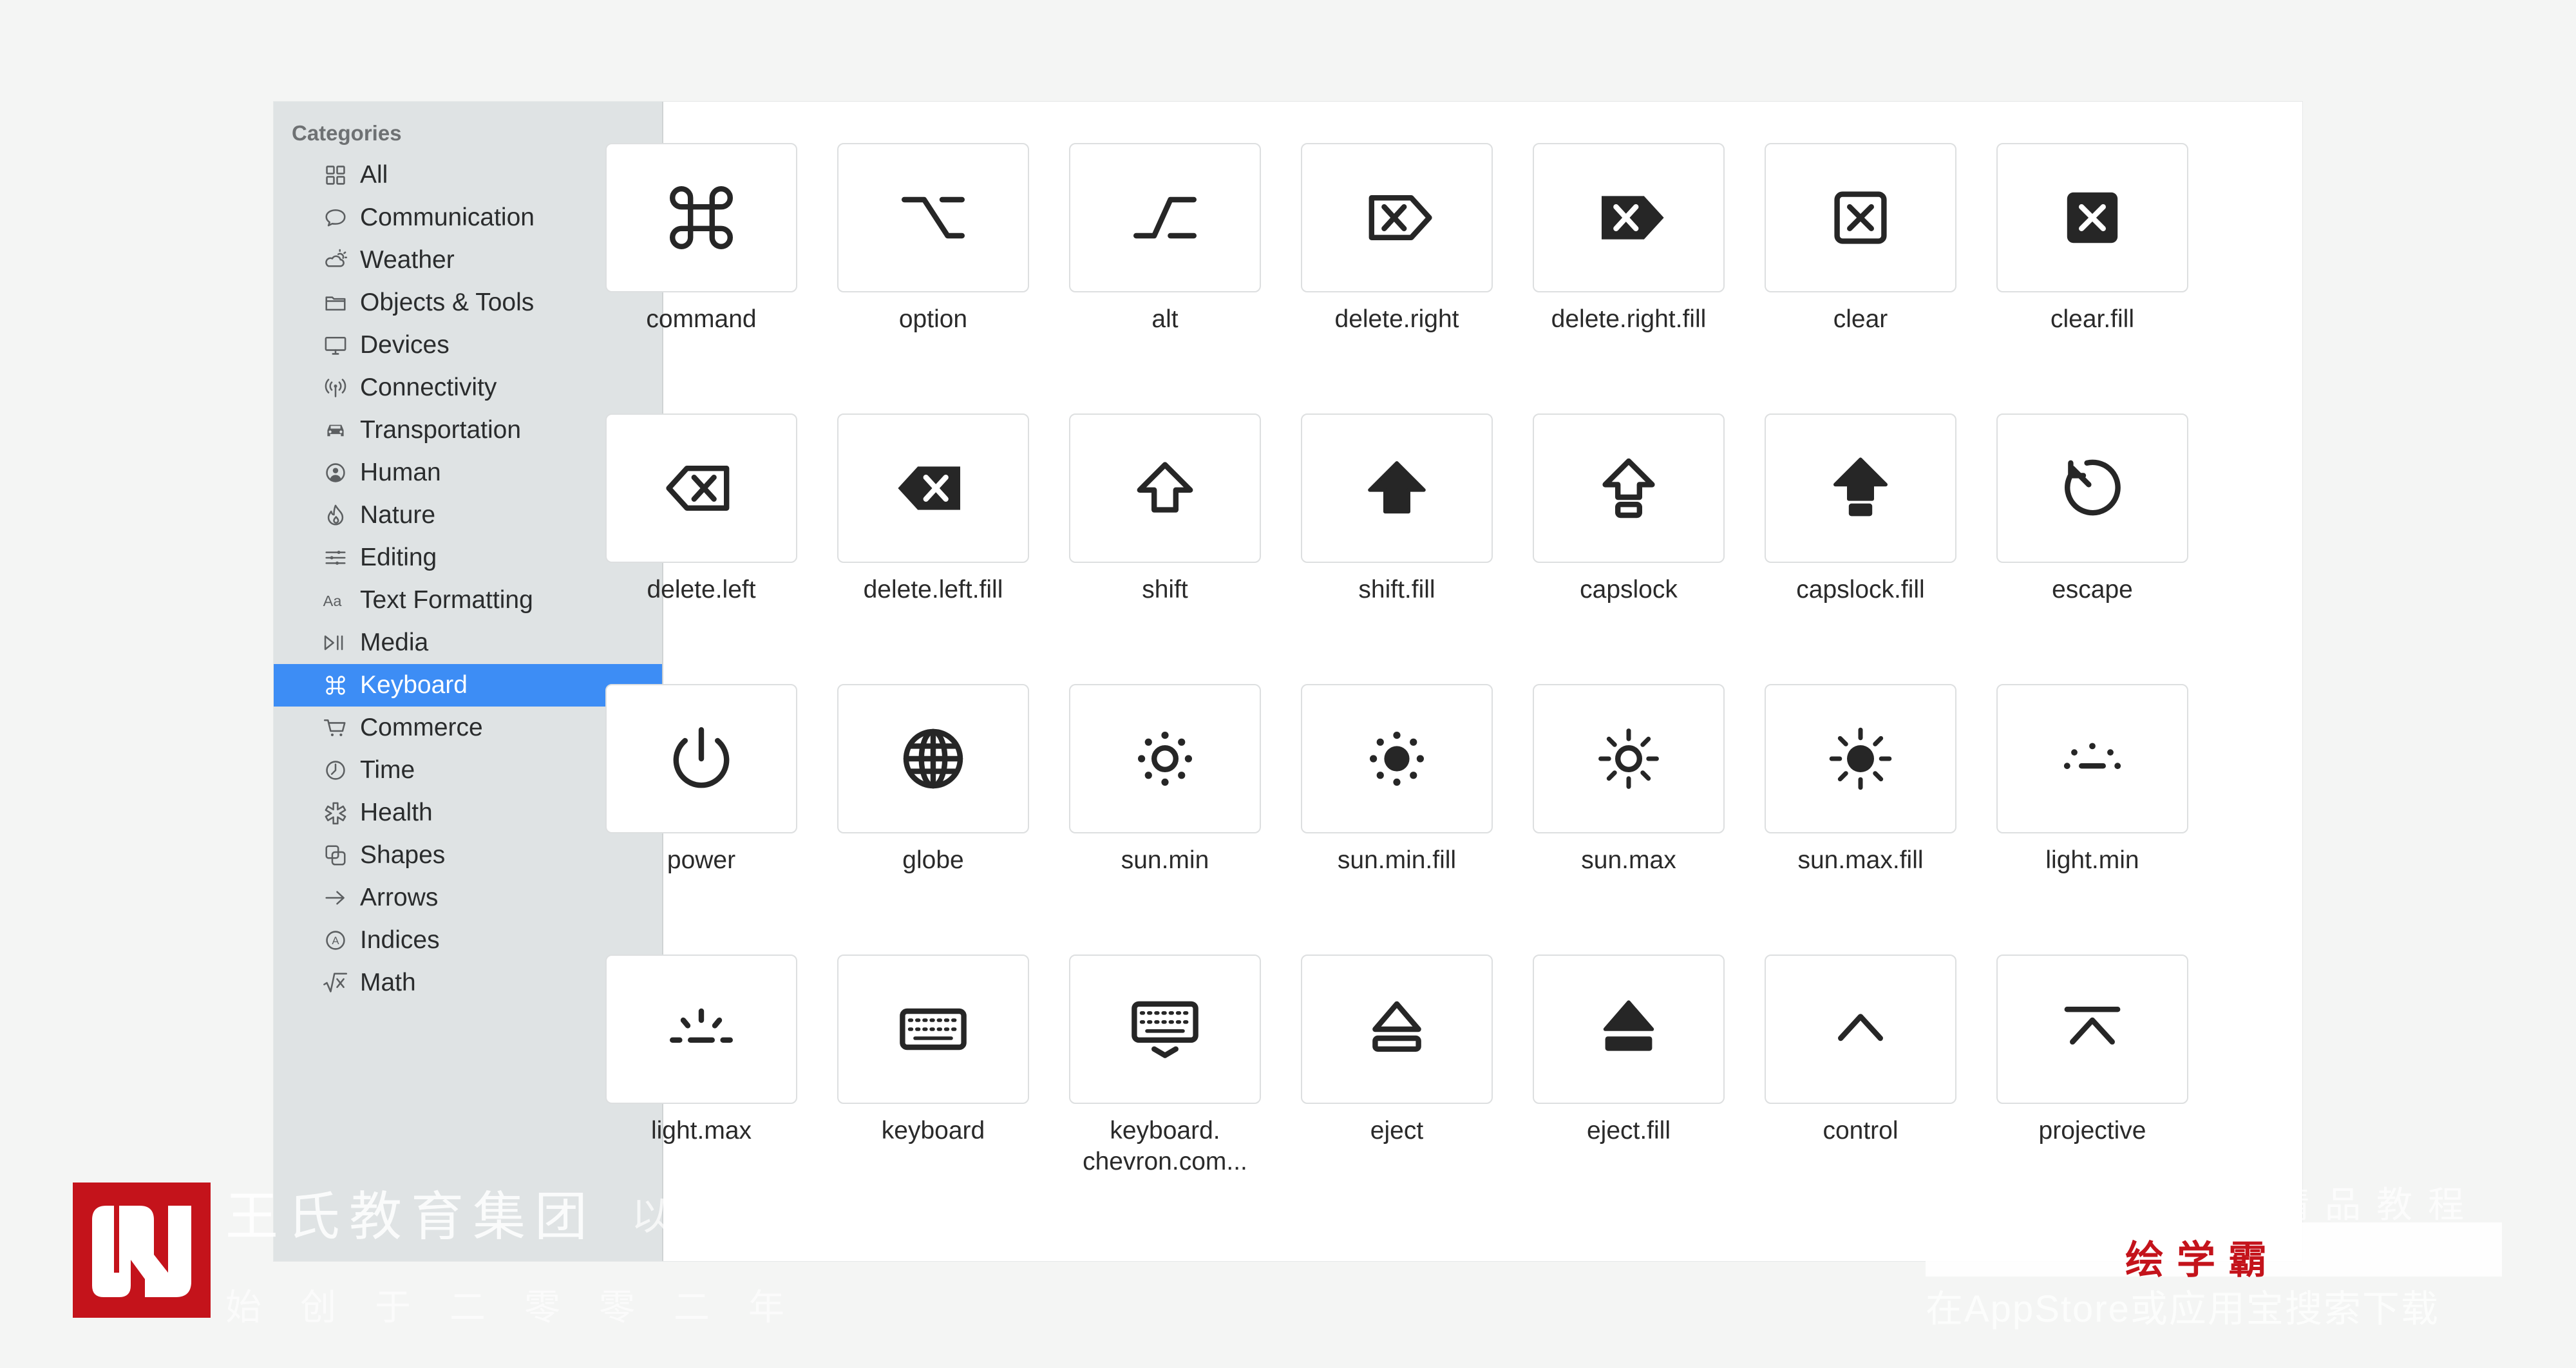 The height and width of the screenshot is (1368, 2576). What do you see at coordinates (468, 940) in the screenshot?
I see `sidebar-item-indices: A Indices` at bounding box center [468, 940].